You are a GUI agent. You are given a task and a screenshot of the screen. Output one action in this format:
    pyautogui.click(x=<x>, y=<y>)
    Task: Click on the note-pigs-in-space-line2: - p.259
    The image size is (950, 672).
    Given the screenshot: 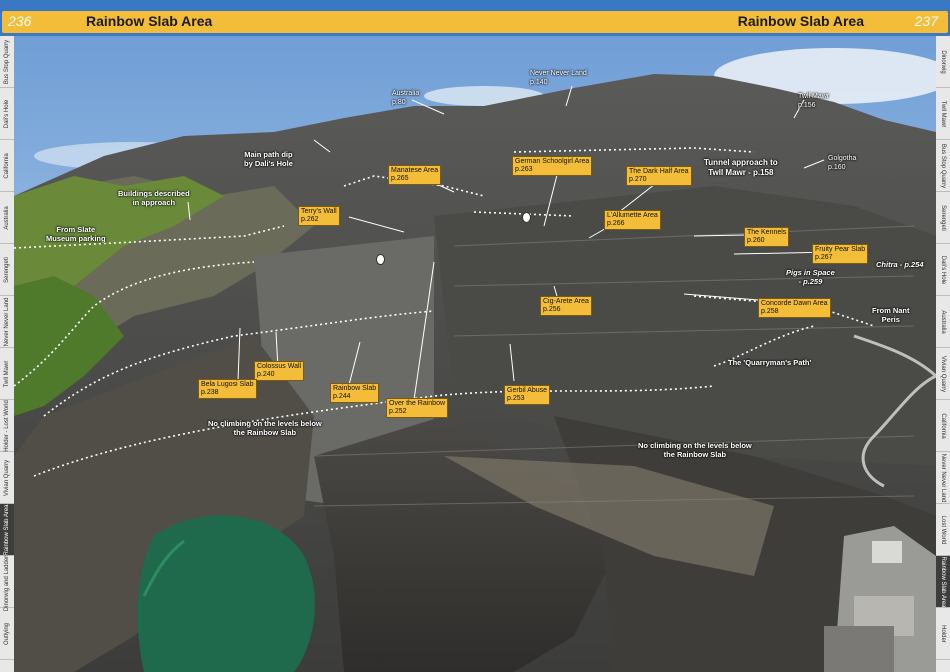 What is the action you would take?
    pyautogui.click(x=810, y=281)
    